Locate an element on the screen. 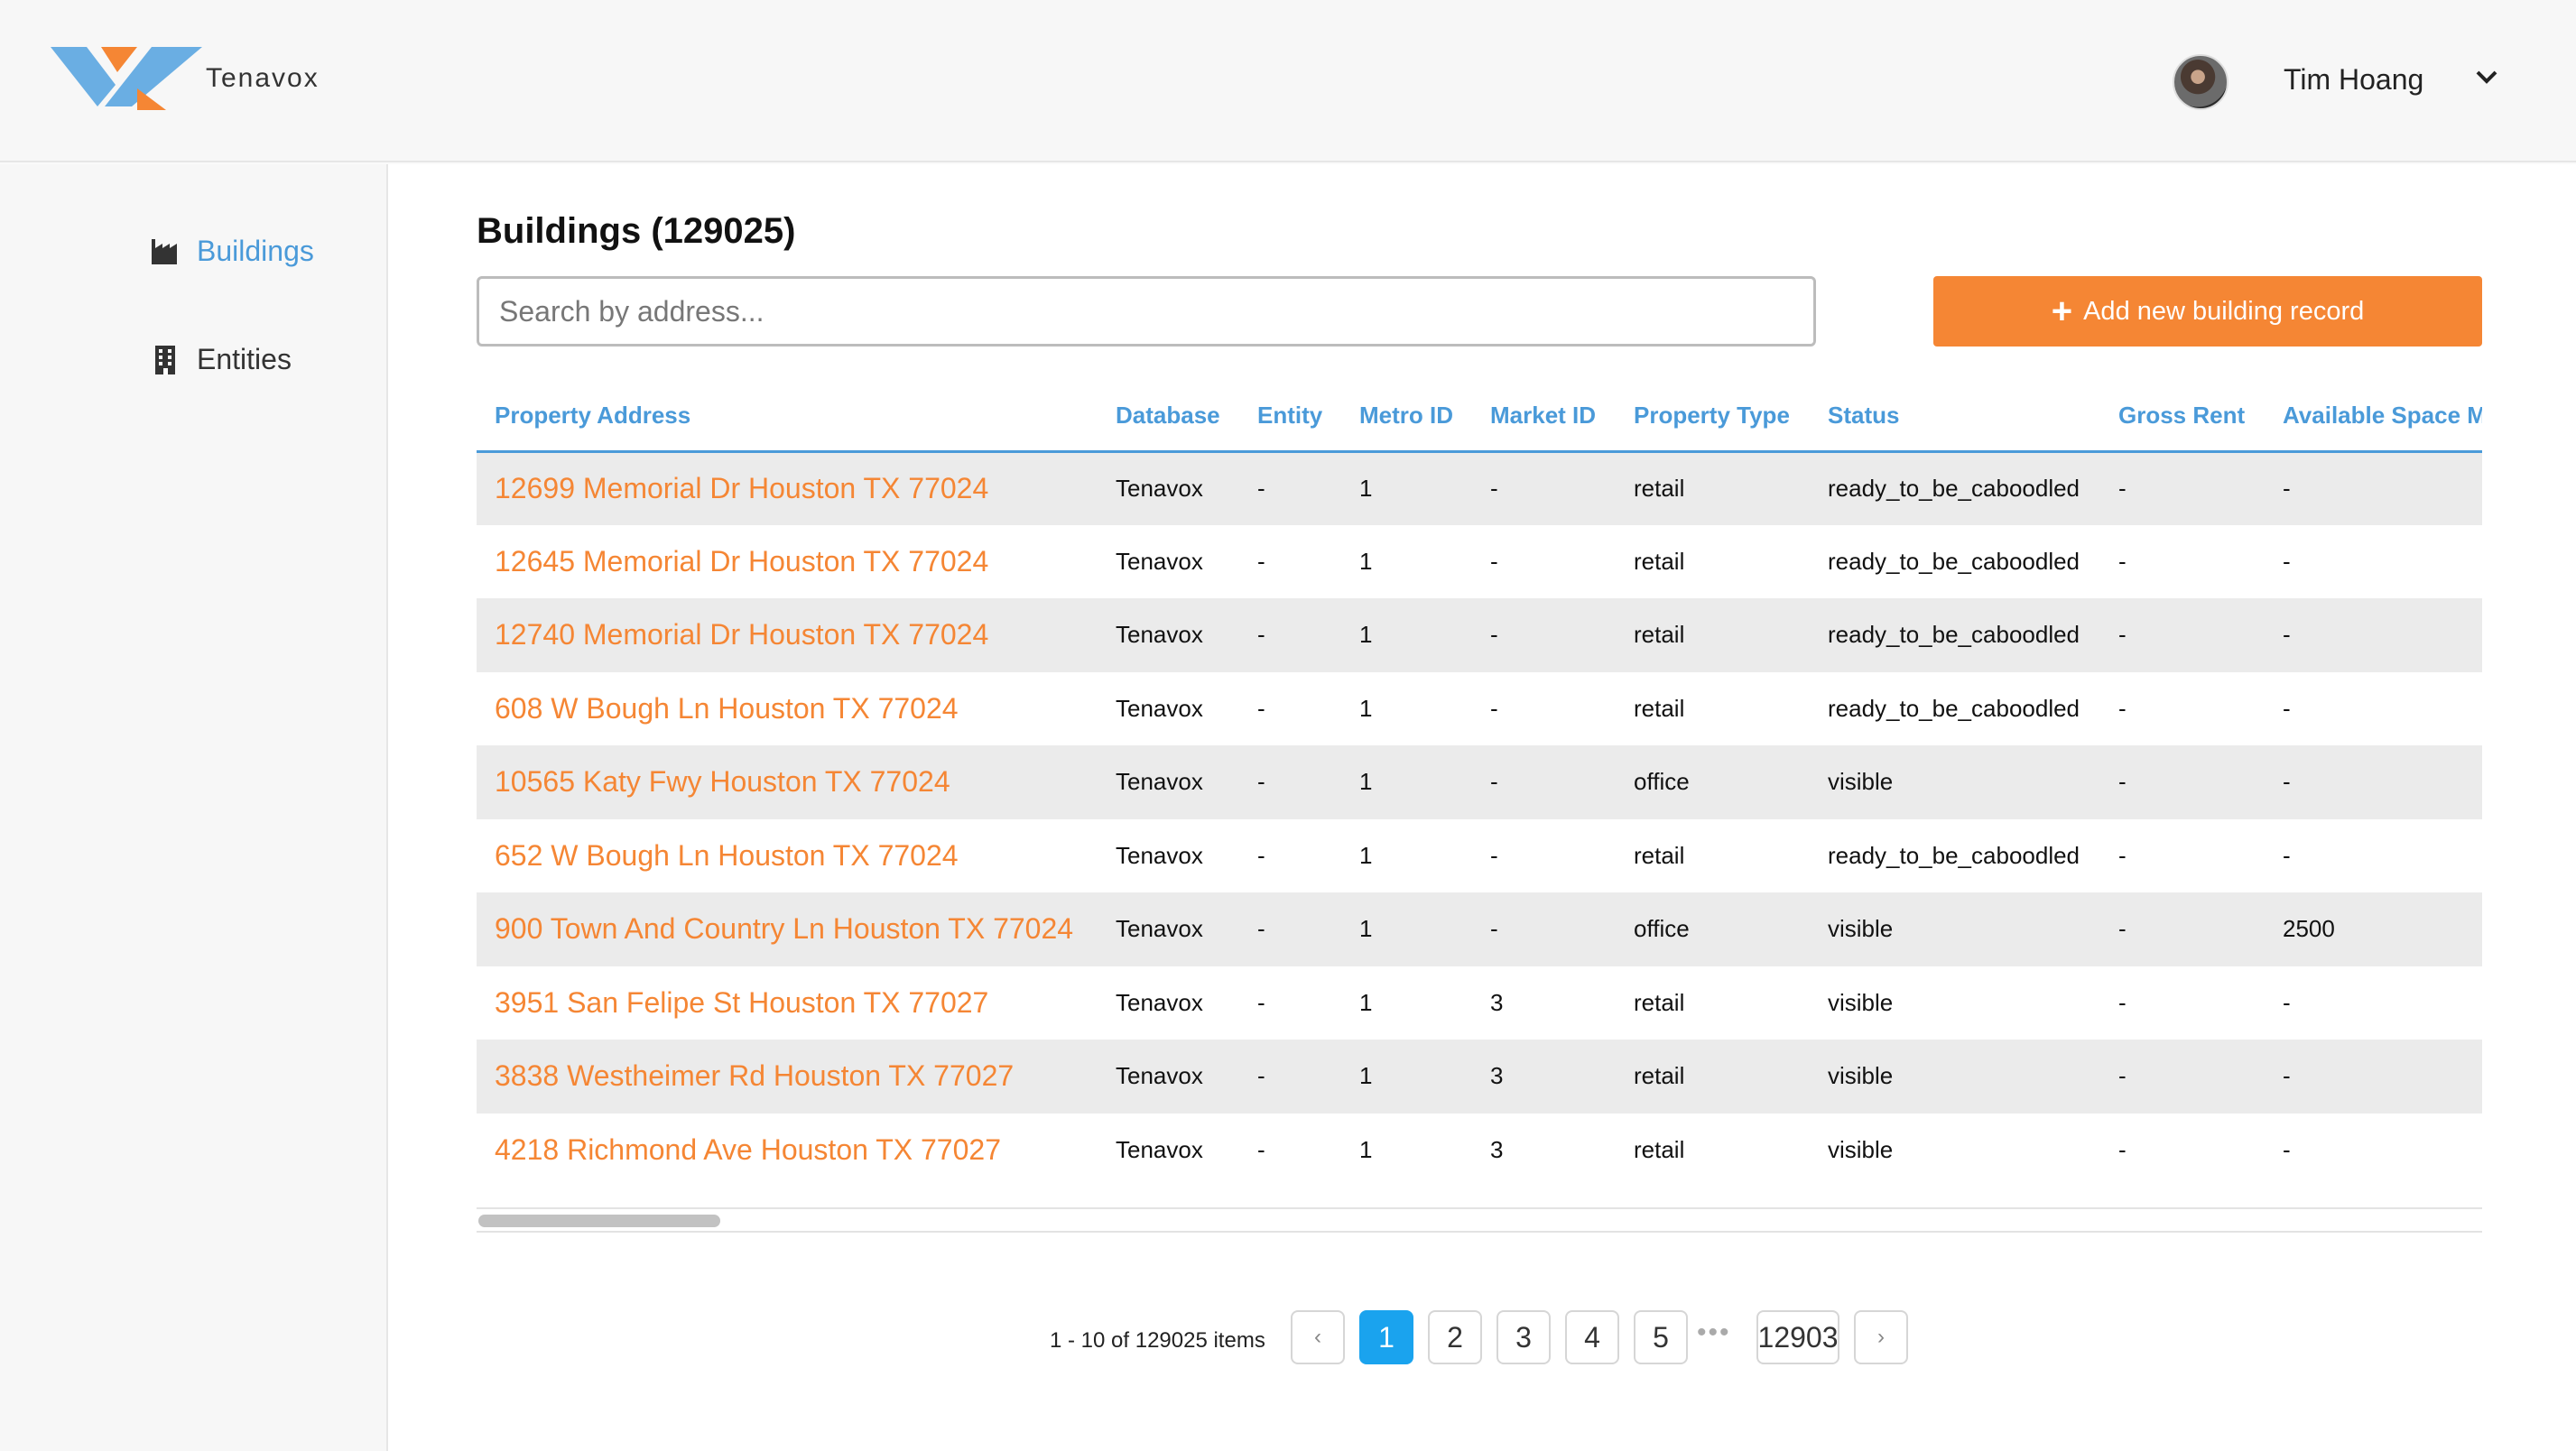  sidebar-item-entities: Entities is located at coordinates (221, 359).